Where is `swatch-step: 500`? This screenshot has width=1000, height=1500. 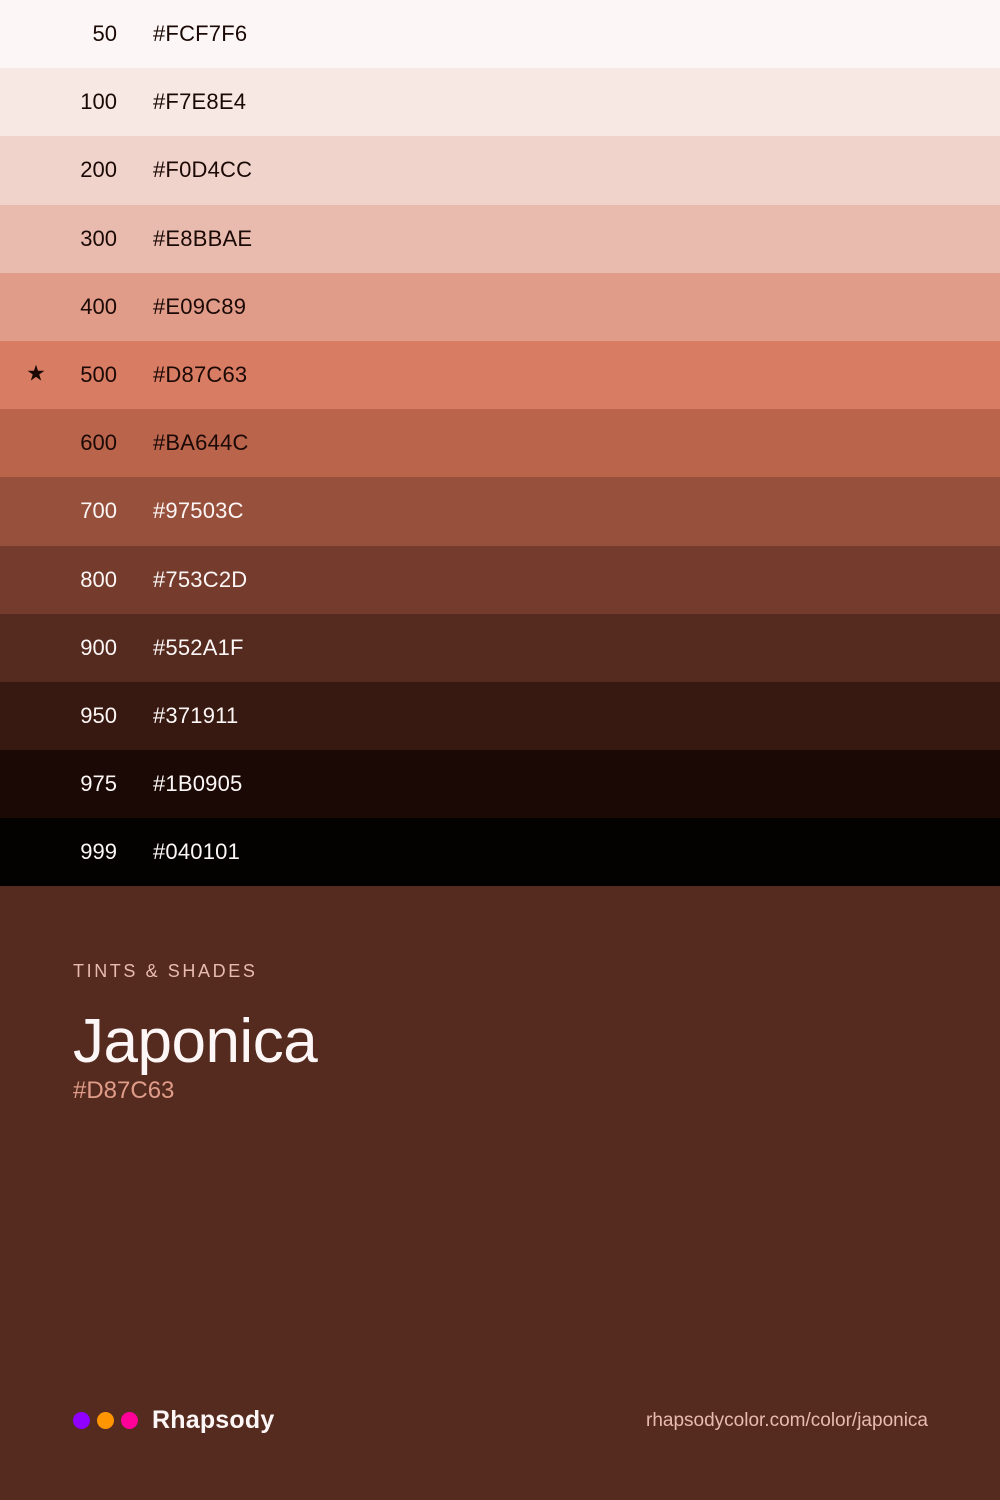 swatch-step: 500 is located at coordinates (98, 375).